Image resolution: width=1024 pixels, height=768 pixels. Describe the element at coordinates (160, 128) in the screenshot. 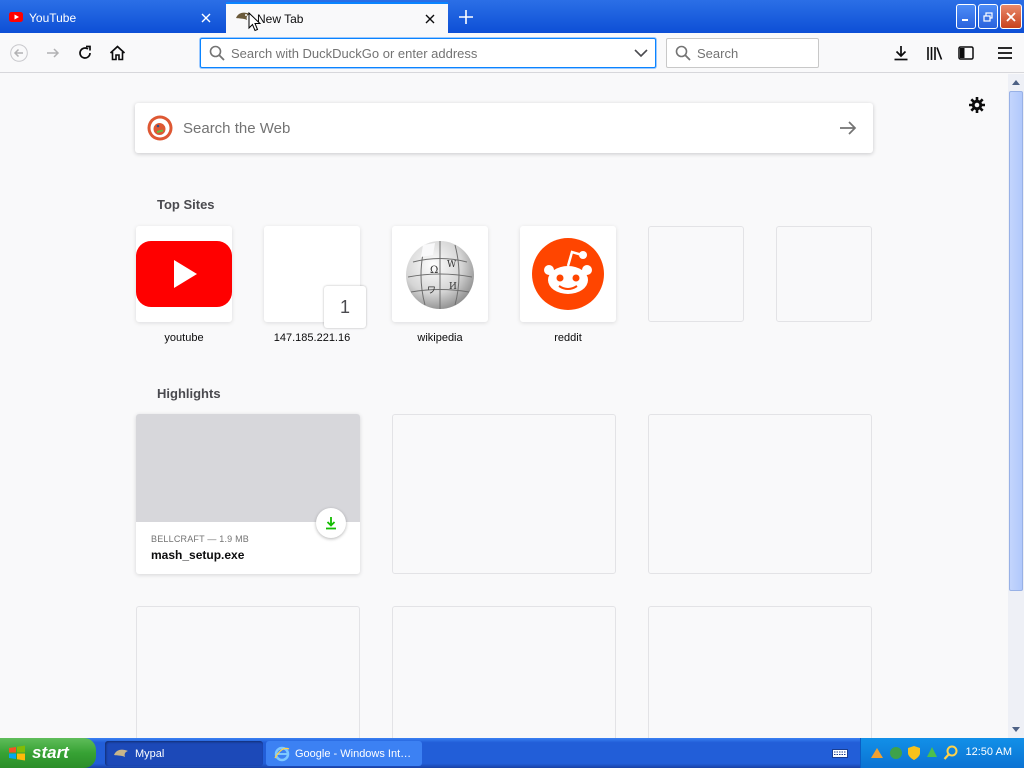

I see `duckduckgo-icon` at that location.